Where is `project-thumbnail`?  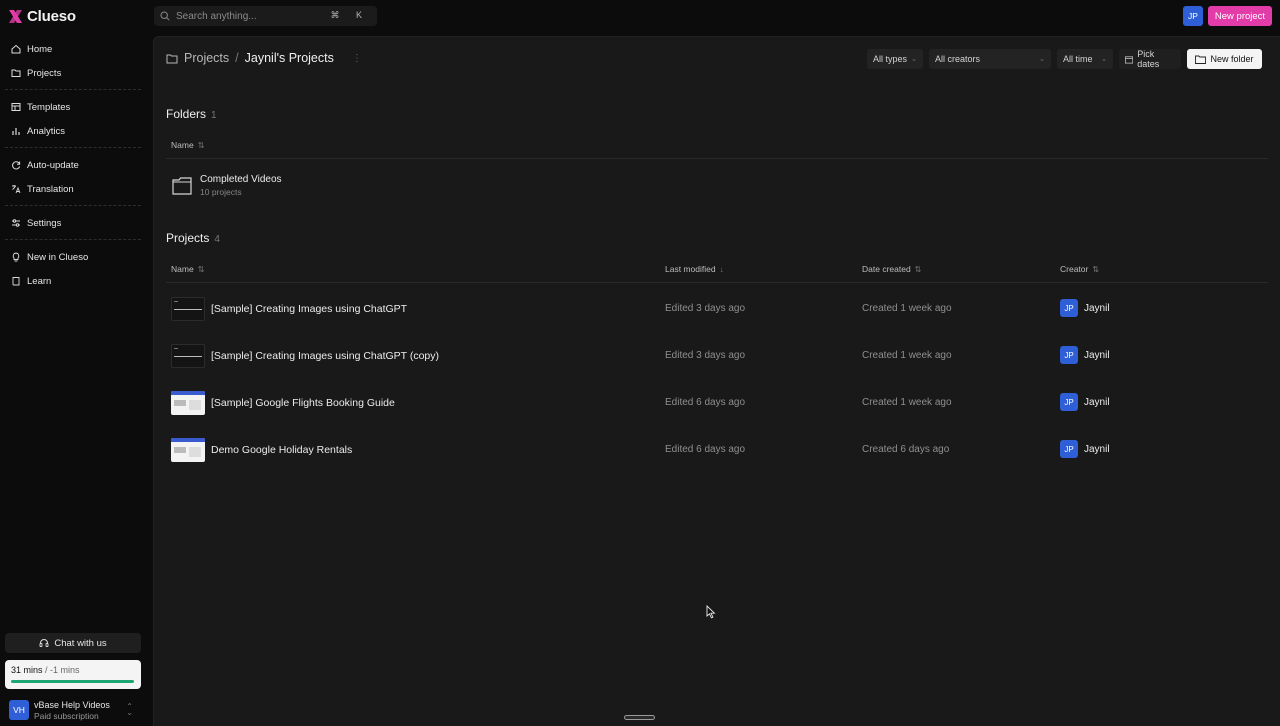 project-thumbnail is located at coordinates (188, 450).